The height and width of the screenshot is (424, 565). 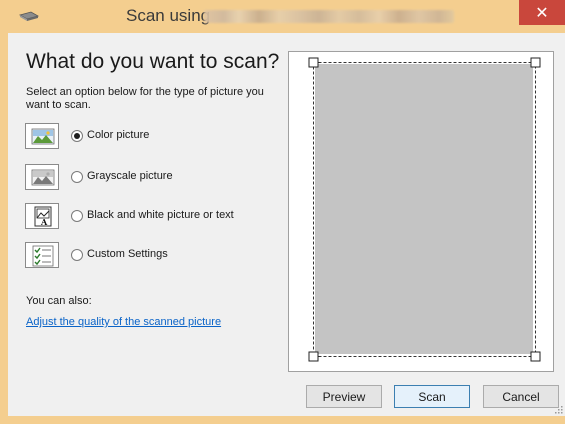 I want to click on title-bar: Scan using ✕, so click(x=282, y=16).